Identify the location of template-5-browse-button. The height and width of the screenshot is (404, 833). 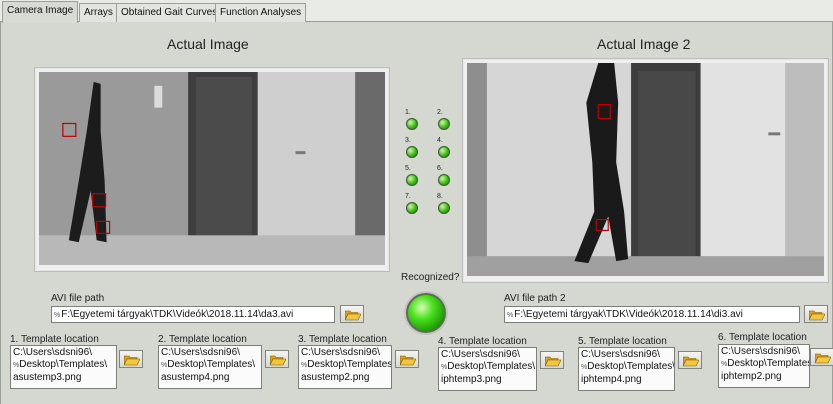
(690, 360).